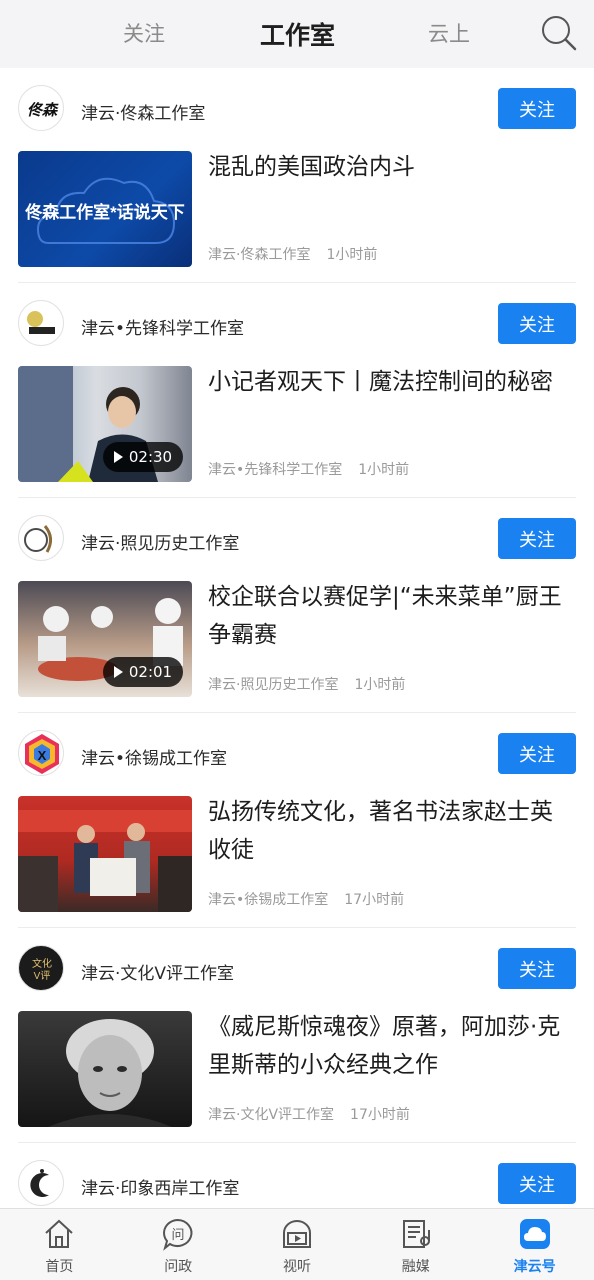 The width and height of the screenshot is (594, 1280). I want to click on tab-jinyun-account: 津云号, so click(534, 1244).